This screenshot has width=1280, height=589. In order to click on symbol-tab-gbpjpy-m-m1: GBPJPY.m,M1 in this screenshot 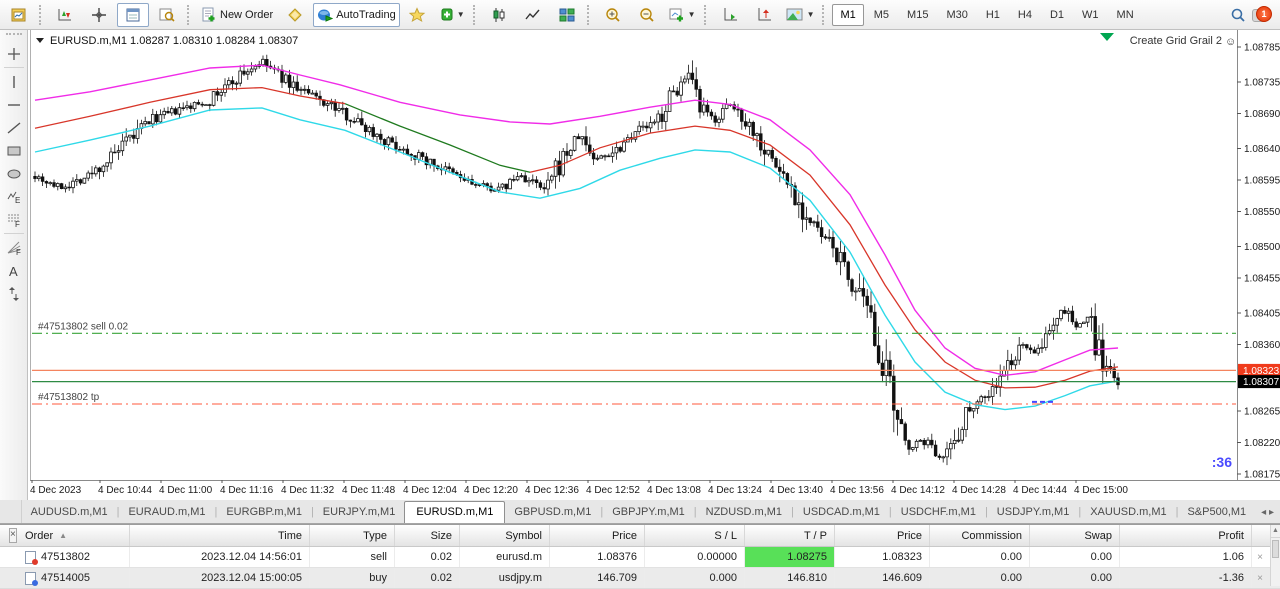, I will do `click(648, 512)`.